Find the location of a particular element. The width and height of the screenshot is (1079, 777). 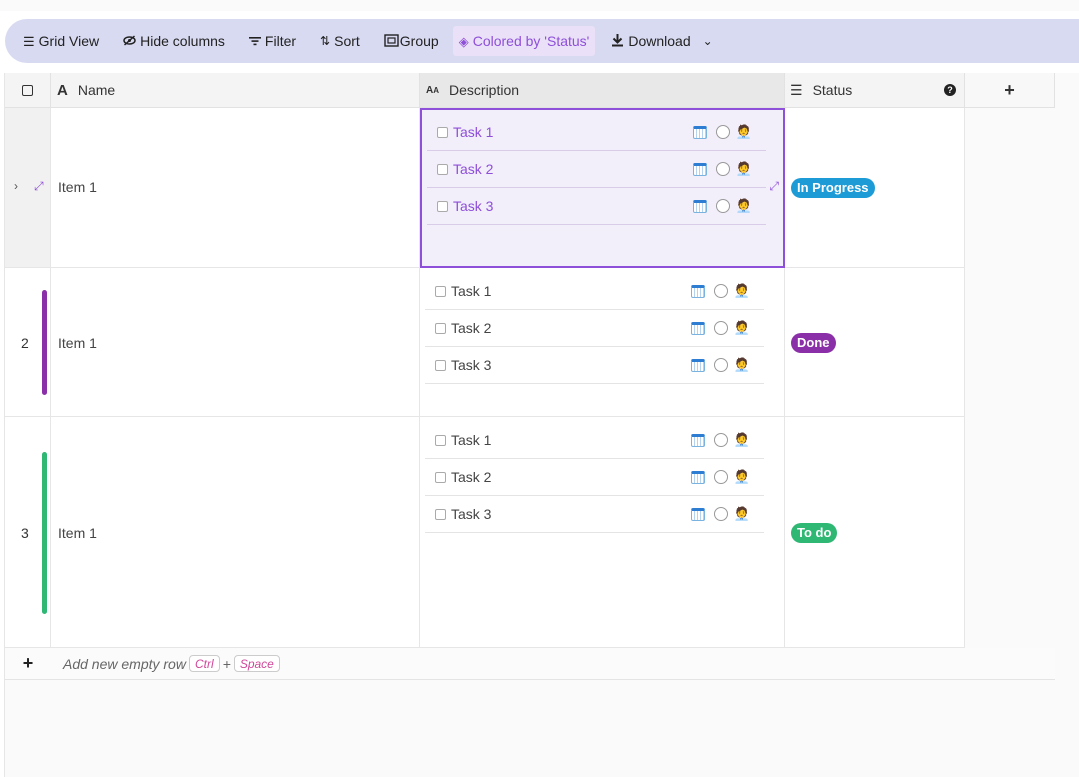

row-2-name: Item 1 is located at coordinates (77, 343).